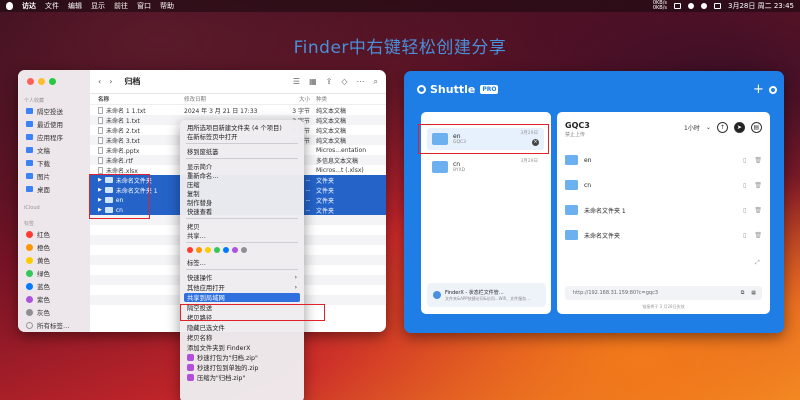 Image resolution: width=800 pixels, height=400 pixels. I want to click on sidebar-item-pictures: 图片, so click(38, 176).